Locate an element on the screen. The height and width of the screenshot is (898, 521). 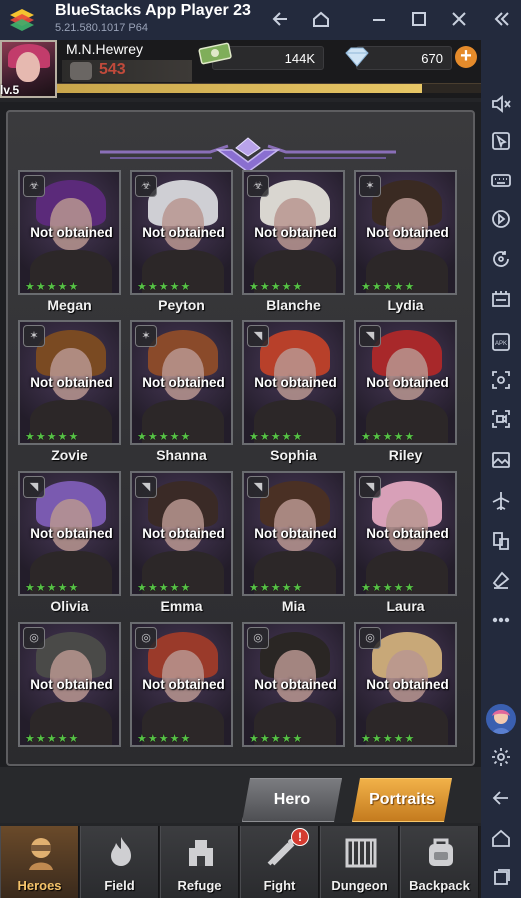
player-level: lv.5 is located at coordinates (10, 90).